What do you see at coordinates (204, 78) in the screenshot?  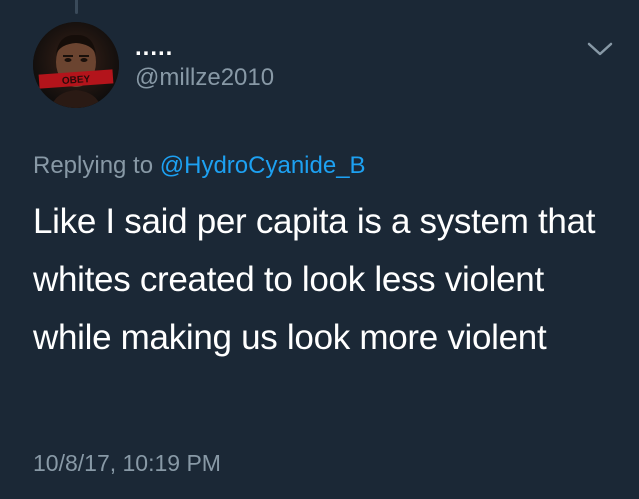 I see `user-handle: @millze2010` at bounding box center [204, 78].